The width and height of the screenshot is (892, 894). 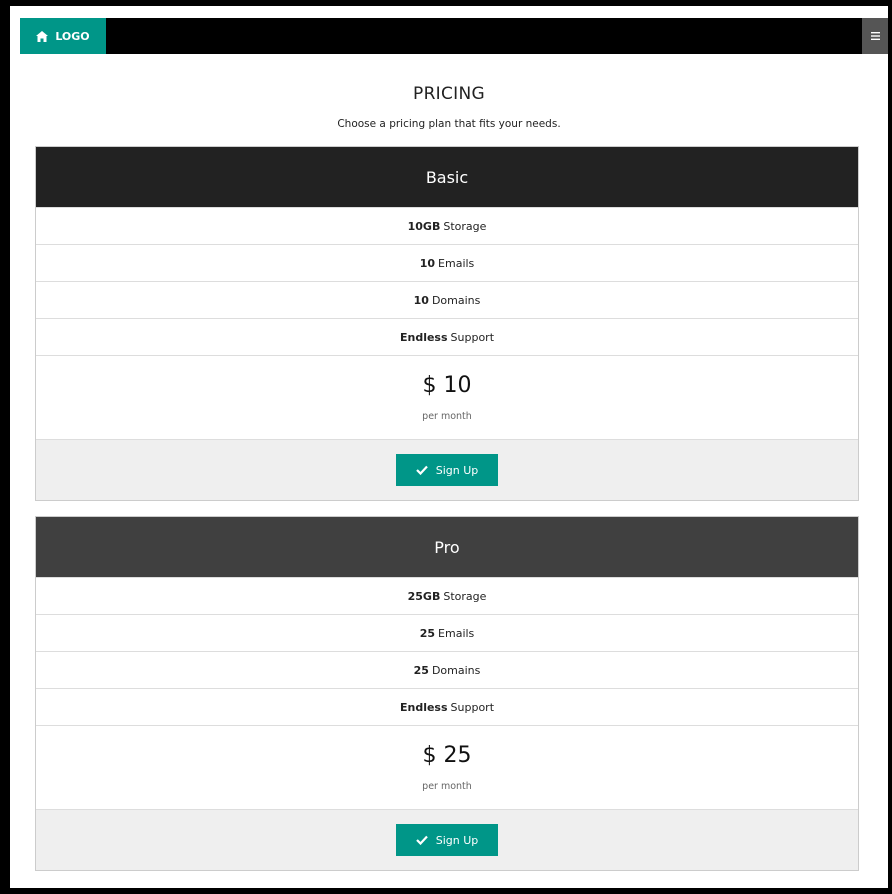 I want to click on hamburger-menu-icon, so click(x=875, y=36).